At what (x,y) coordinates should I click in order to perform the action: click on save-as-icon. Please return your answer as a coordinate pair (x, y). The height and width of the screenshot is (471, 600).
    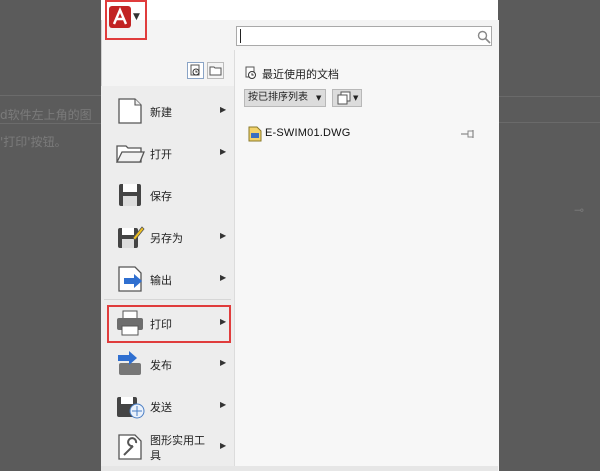
    Looking at the image, I should click on (131, 237).